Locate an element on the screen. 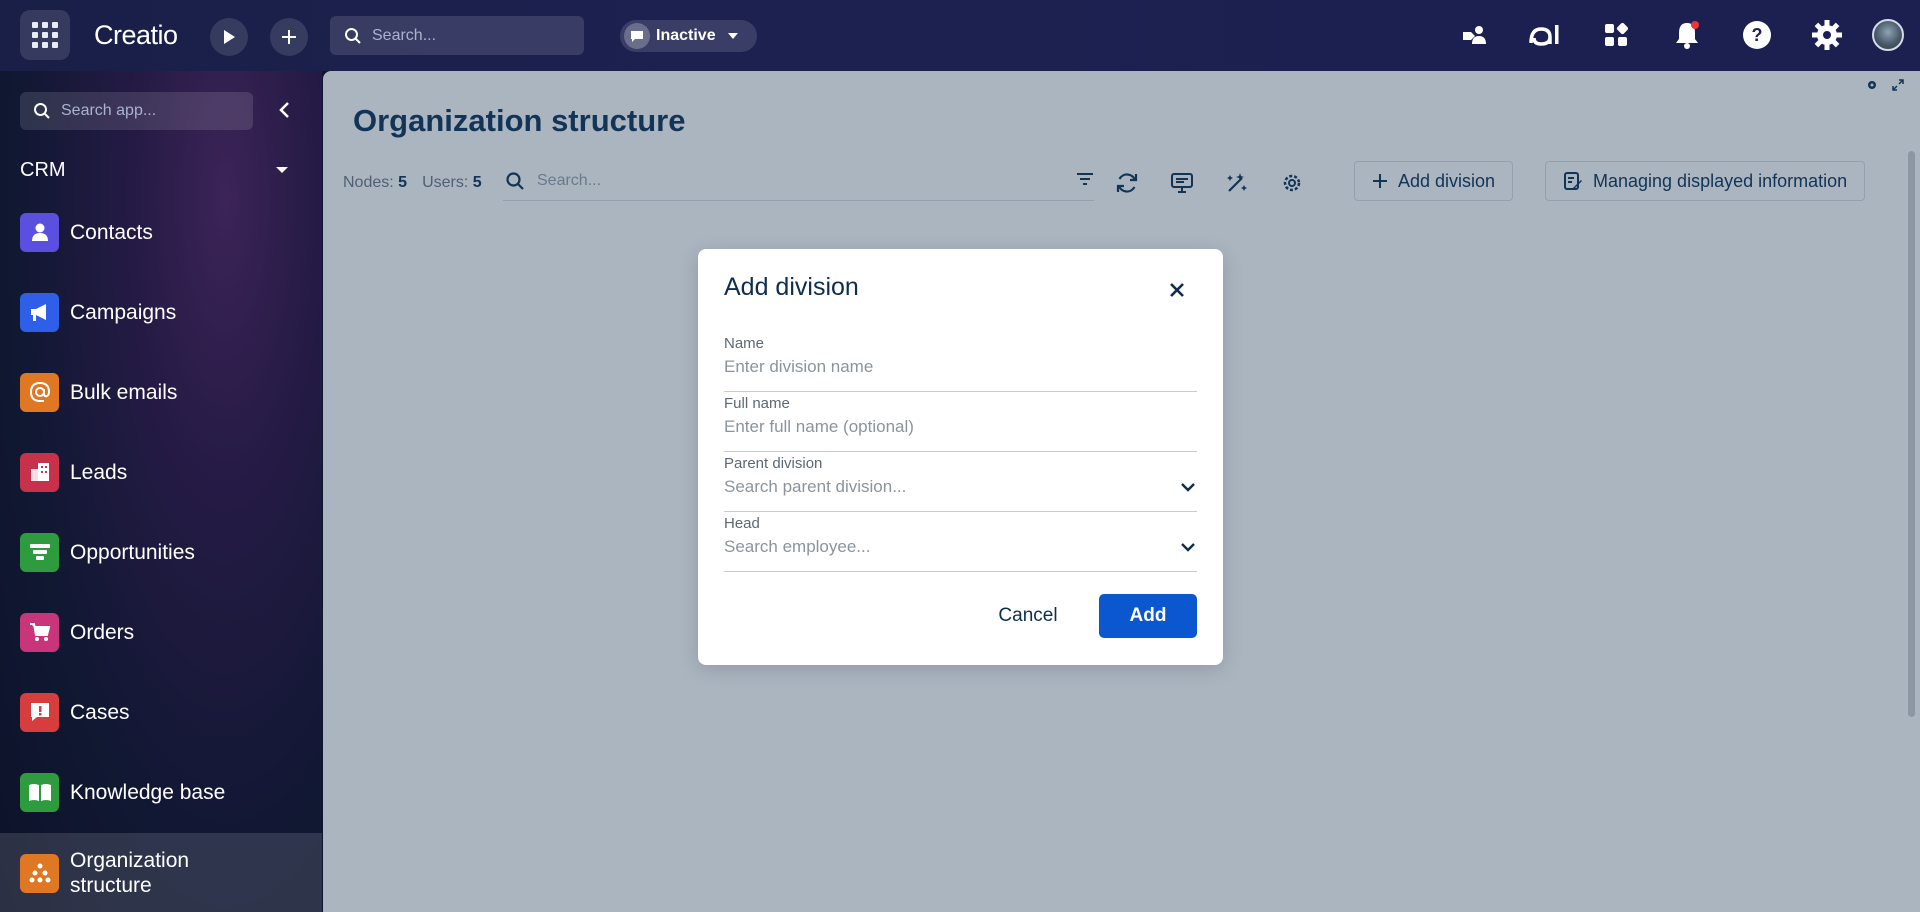 This screenshot has height=912, width=1920. close-dialog-button is located at coordinates (1177, 290).